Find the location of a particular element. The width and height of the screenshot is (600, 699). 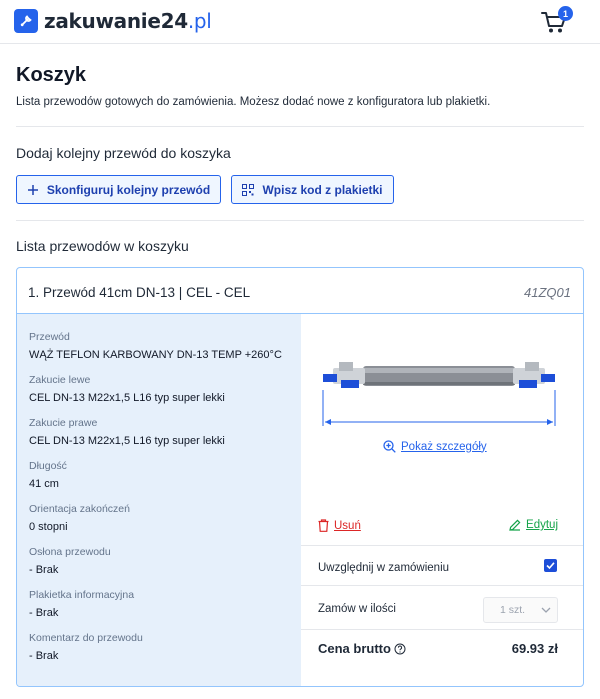

add-section-title: Dodaj kolejny przewód do koszyka is located at coordinates (123, 153).